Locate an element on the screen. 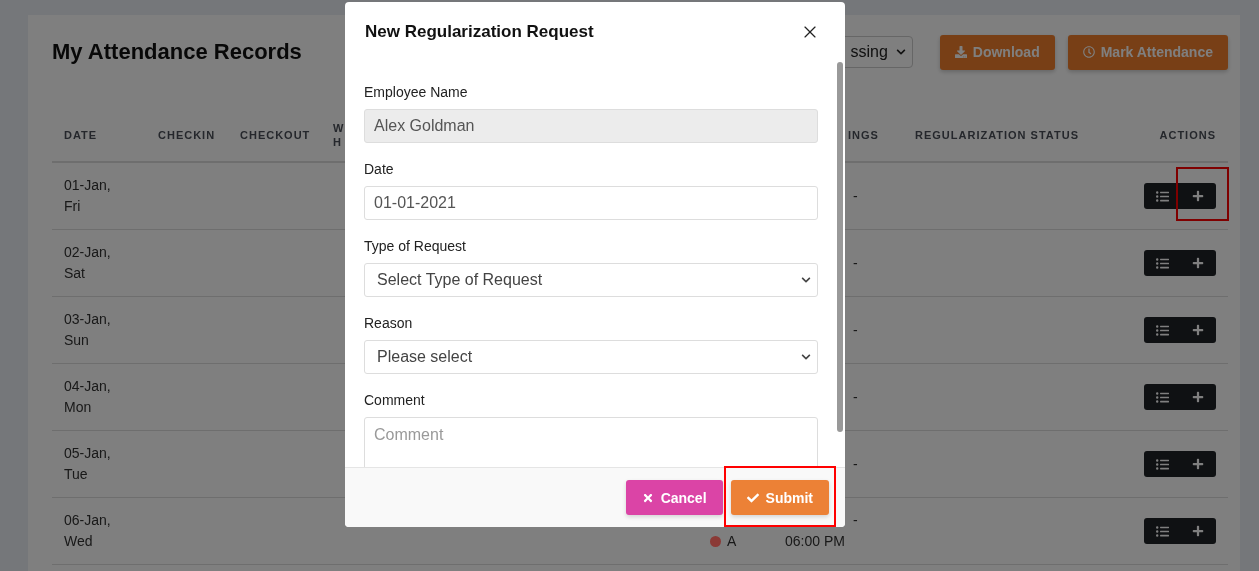 This screenshot has height=571, width=1259. field-label: Date is located at coordinates (379, 169).